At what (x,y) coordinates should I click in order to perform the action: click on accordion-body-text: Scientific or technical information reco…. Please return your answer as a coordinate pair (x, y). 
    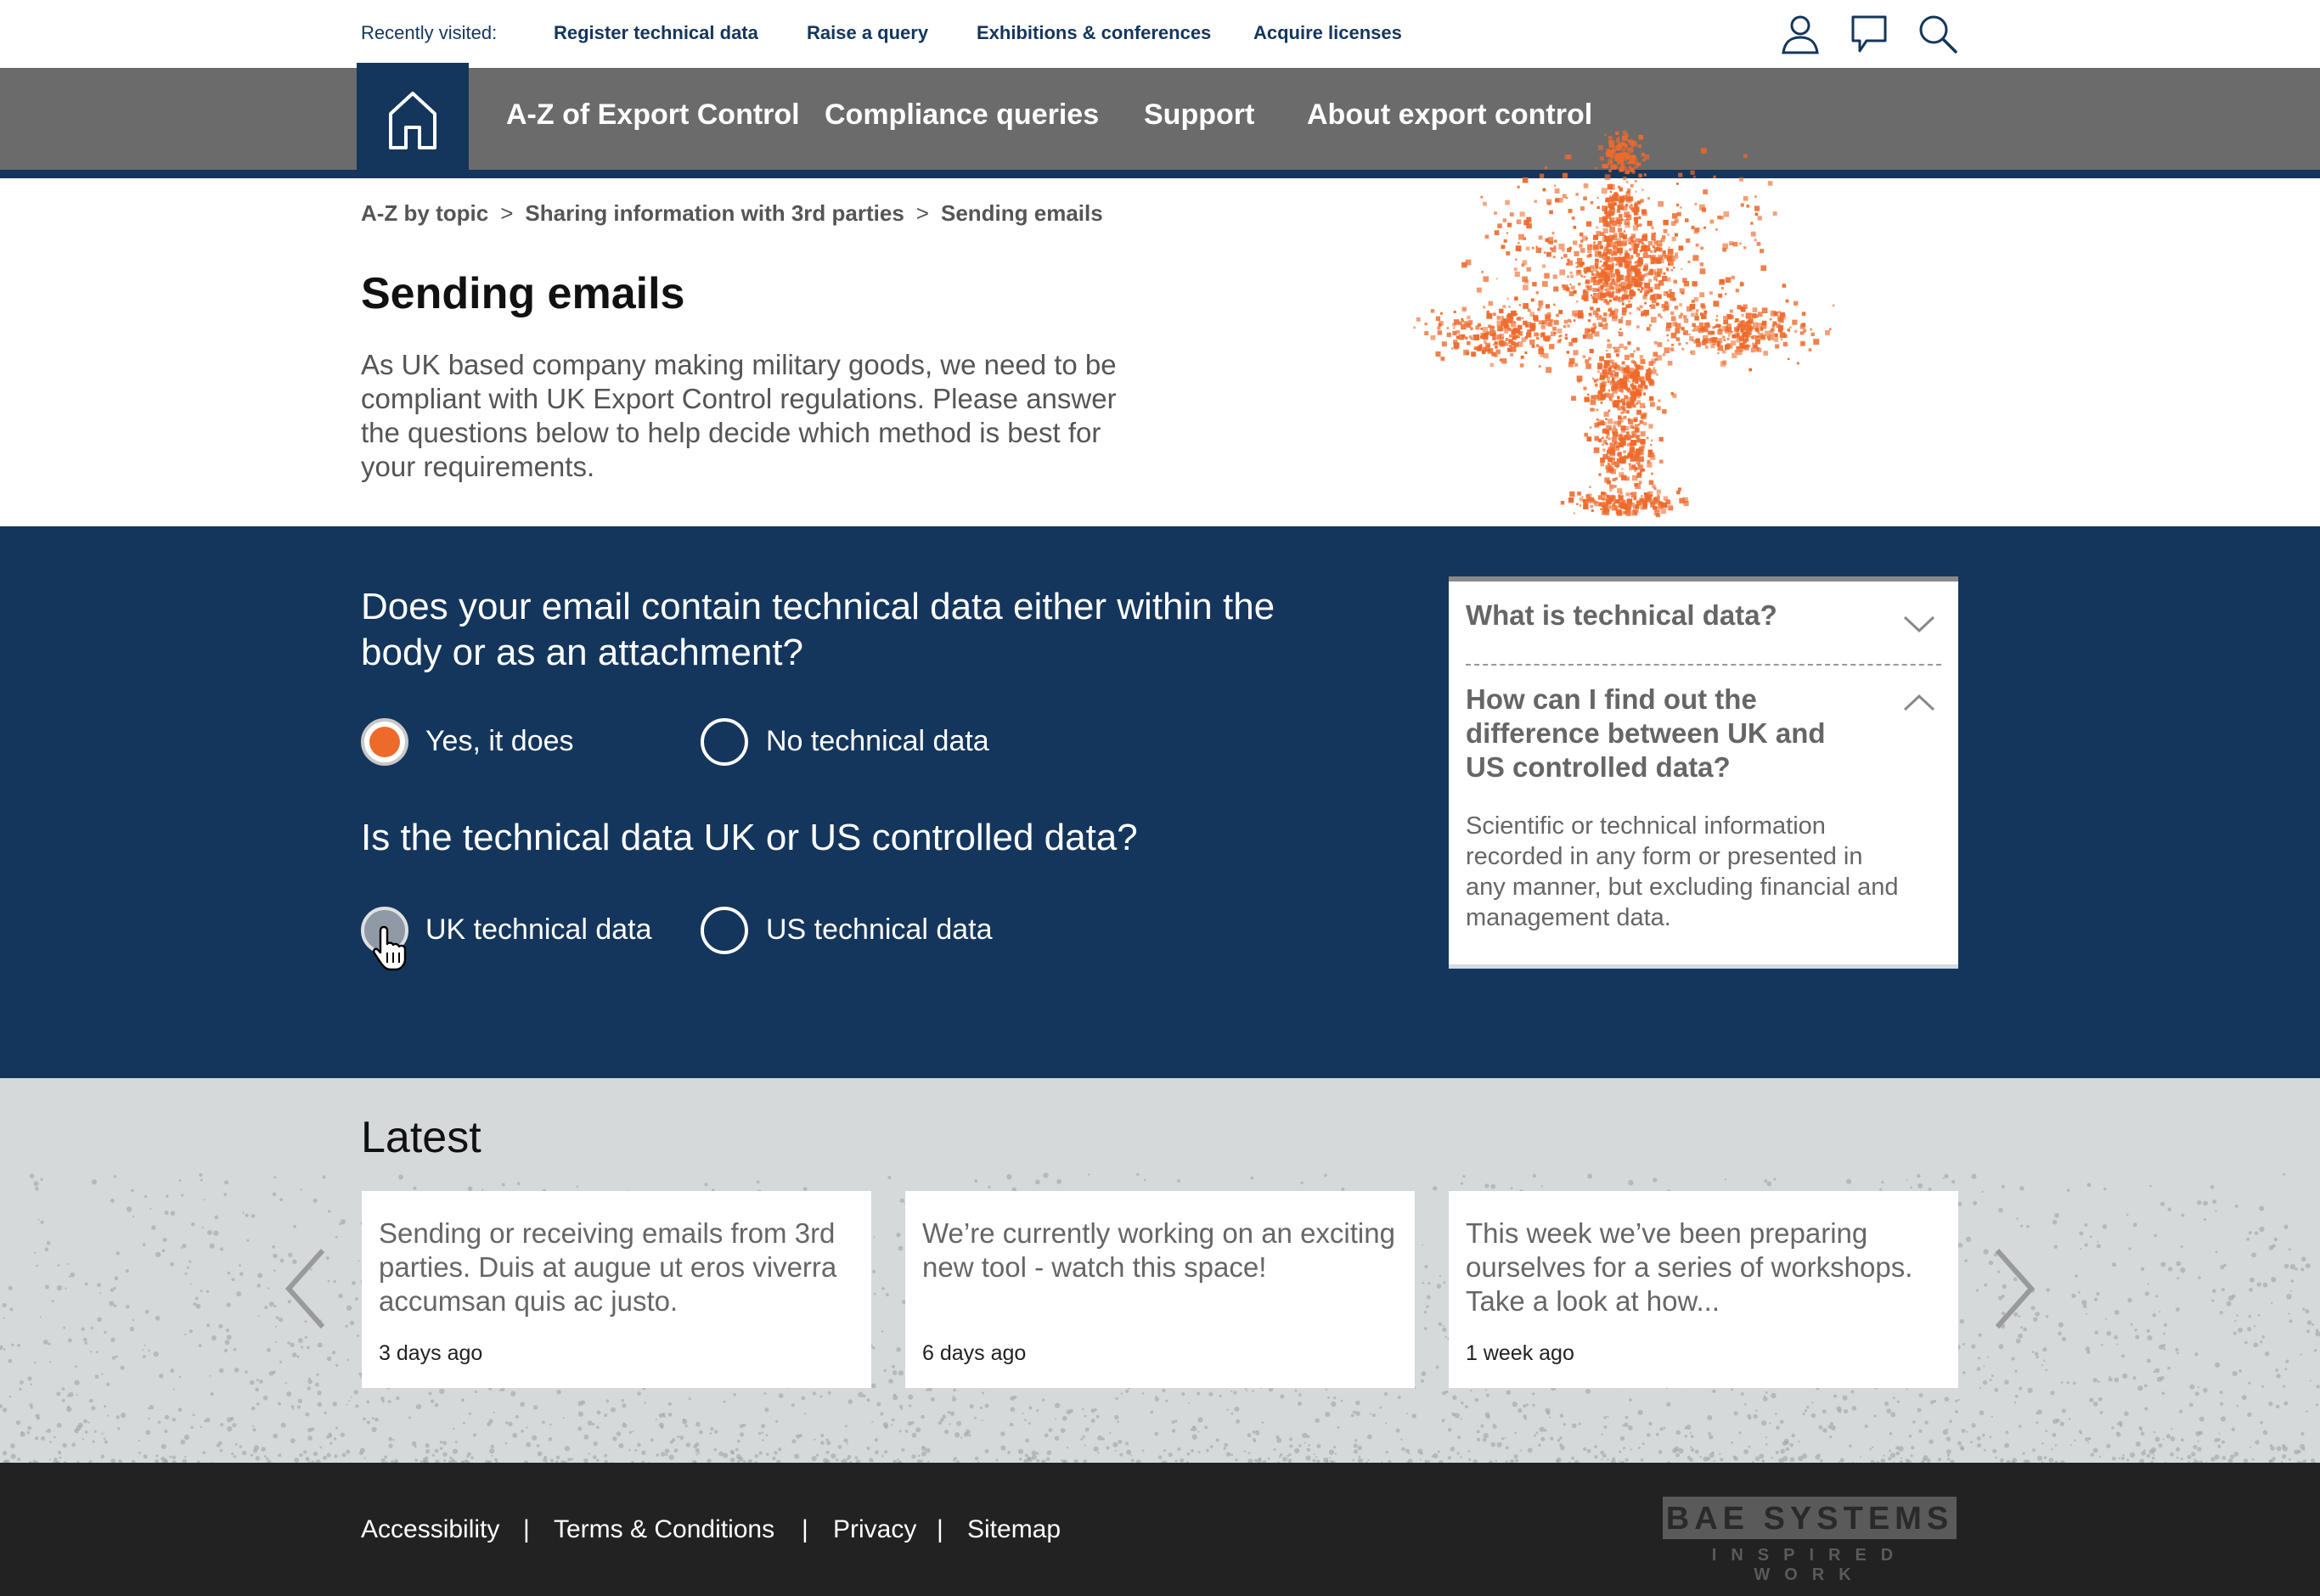
    Looking at the image, I should click on (1682, 871).